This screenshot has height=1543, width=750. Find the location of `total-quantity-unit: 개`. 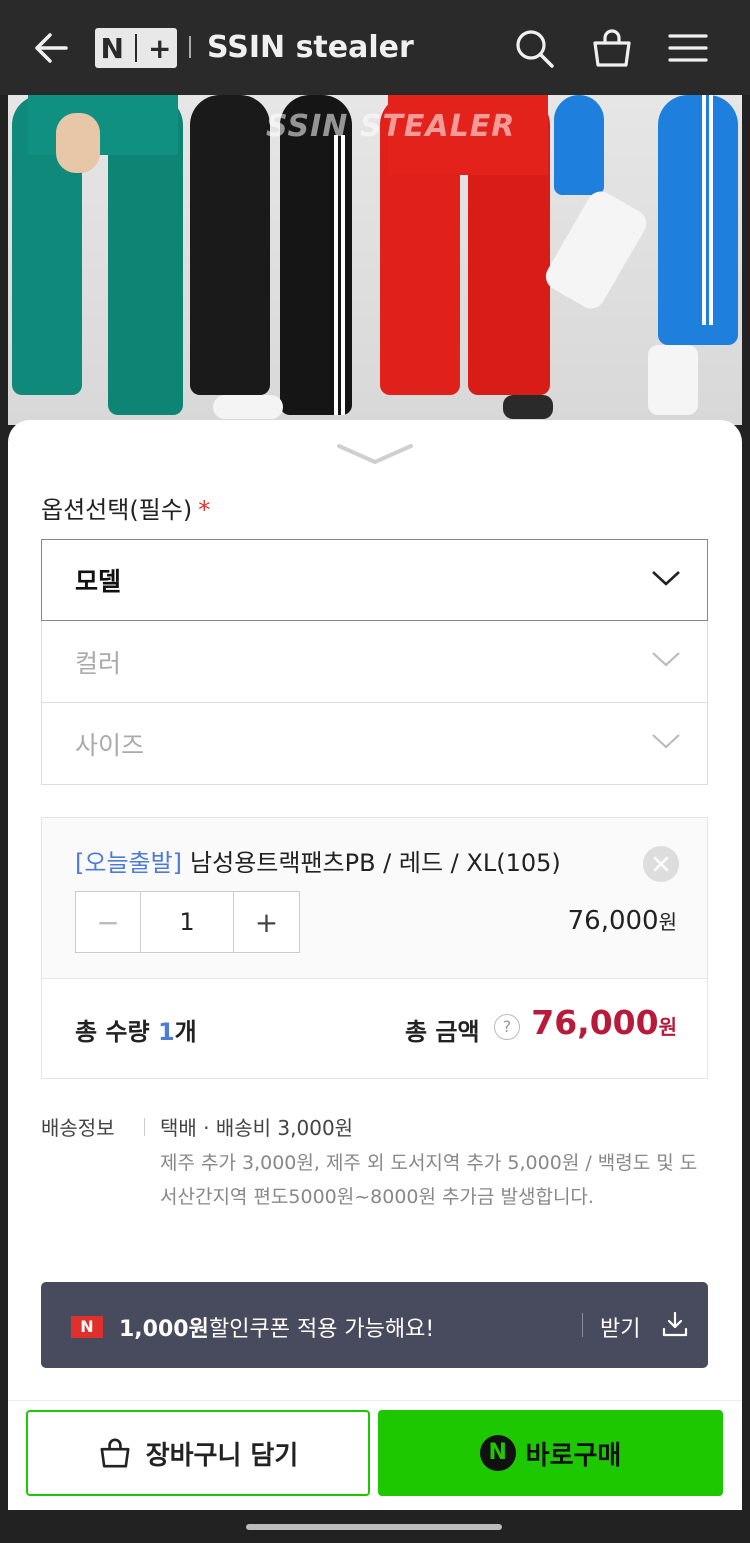

total-quantity-unit: 개 is located at coordinates (185, 1032).